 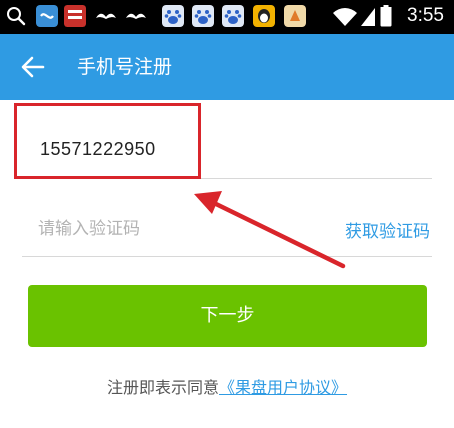 What do you see at coordinates (387, 229) in the screenshot?
I see `get-code-button: 获取验证码` at bounding box center [387, 229].